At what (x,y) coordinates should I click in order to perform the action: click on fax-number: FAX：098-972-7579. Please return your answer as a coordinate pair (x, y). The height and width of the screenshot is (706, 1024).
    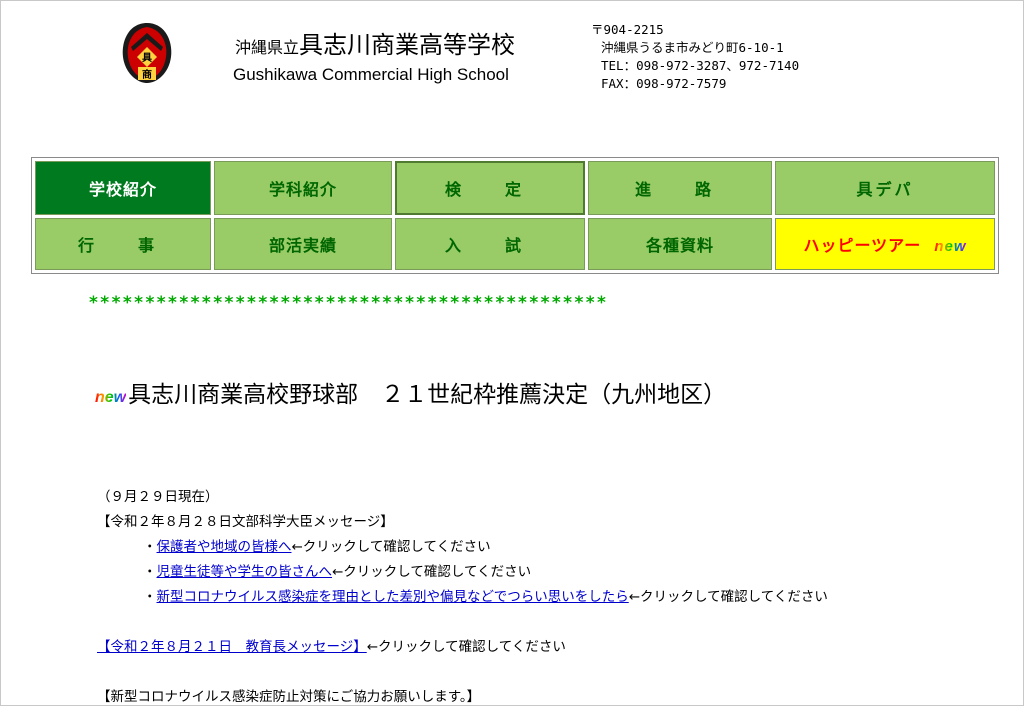
    Looking at the image, I should click on (664, 83).